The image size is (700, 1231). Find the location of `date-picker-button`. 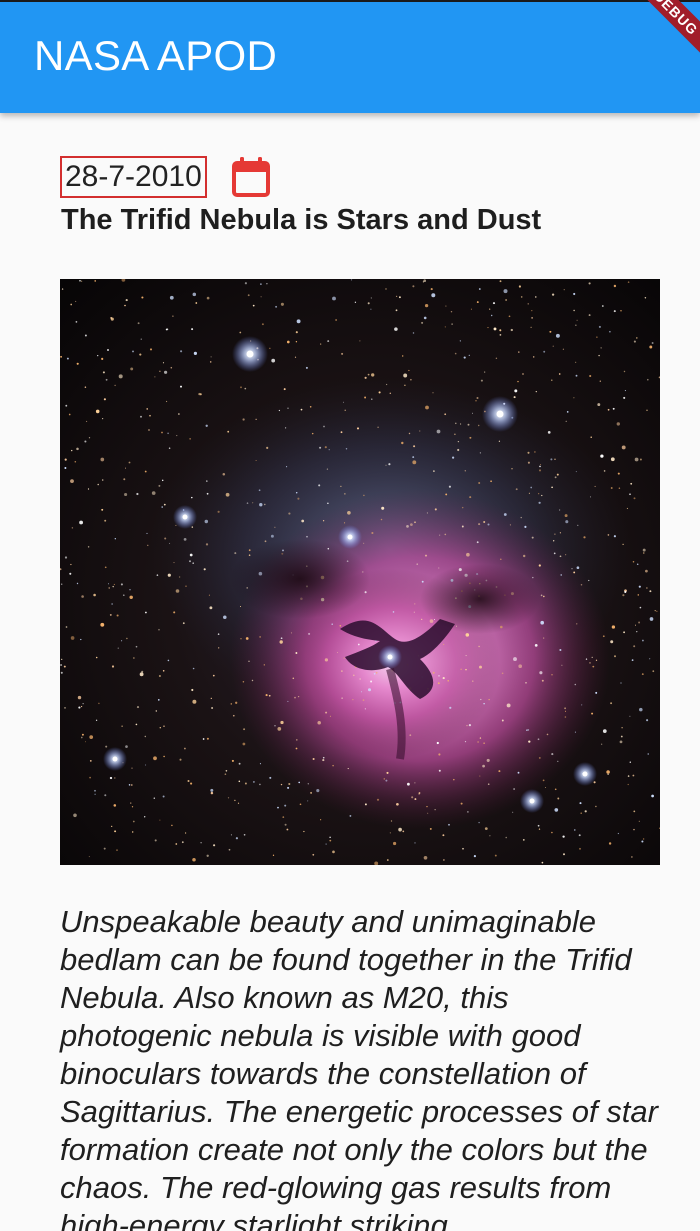

date-picker-button is located at coordinates (251, 177).